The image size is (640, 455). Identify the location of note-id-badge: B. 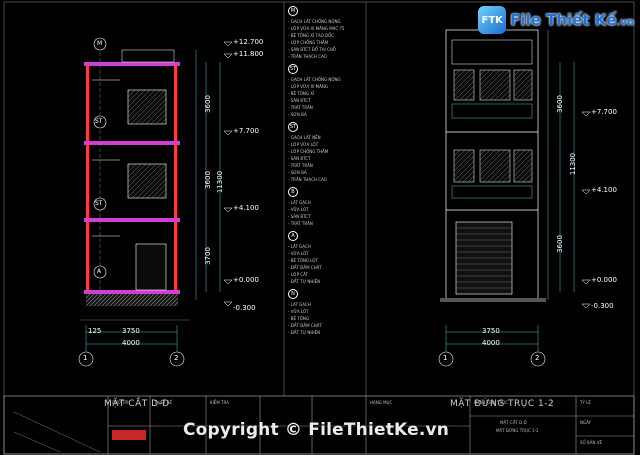
(293, 192).